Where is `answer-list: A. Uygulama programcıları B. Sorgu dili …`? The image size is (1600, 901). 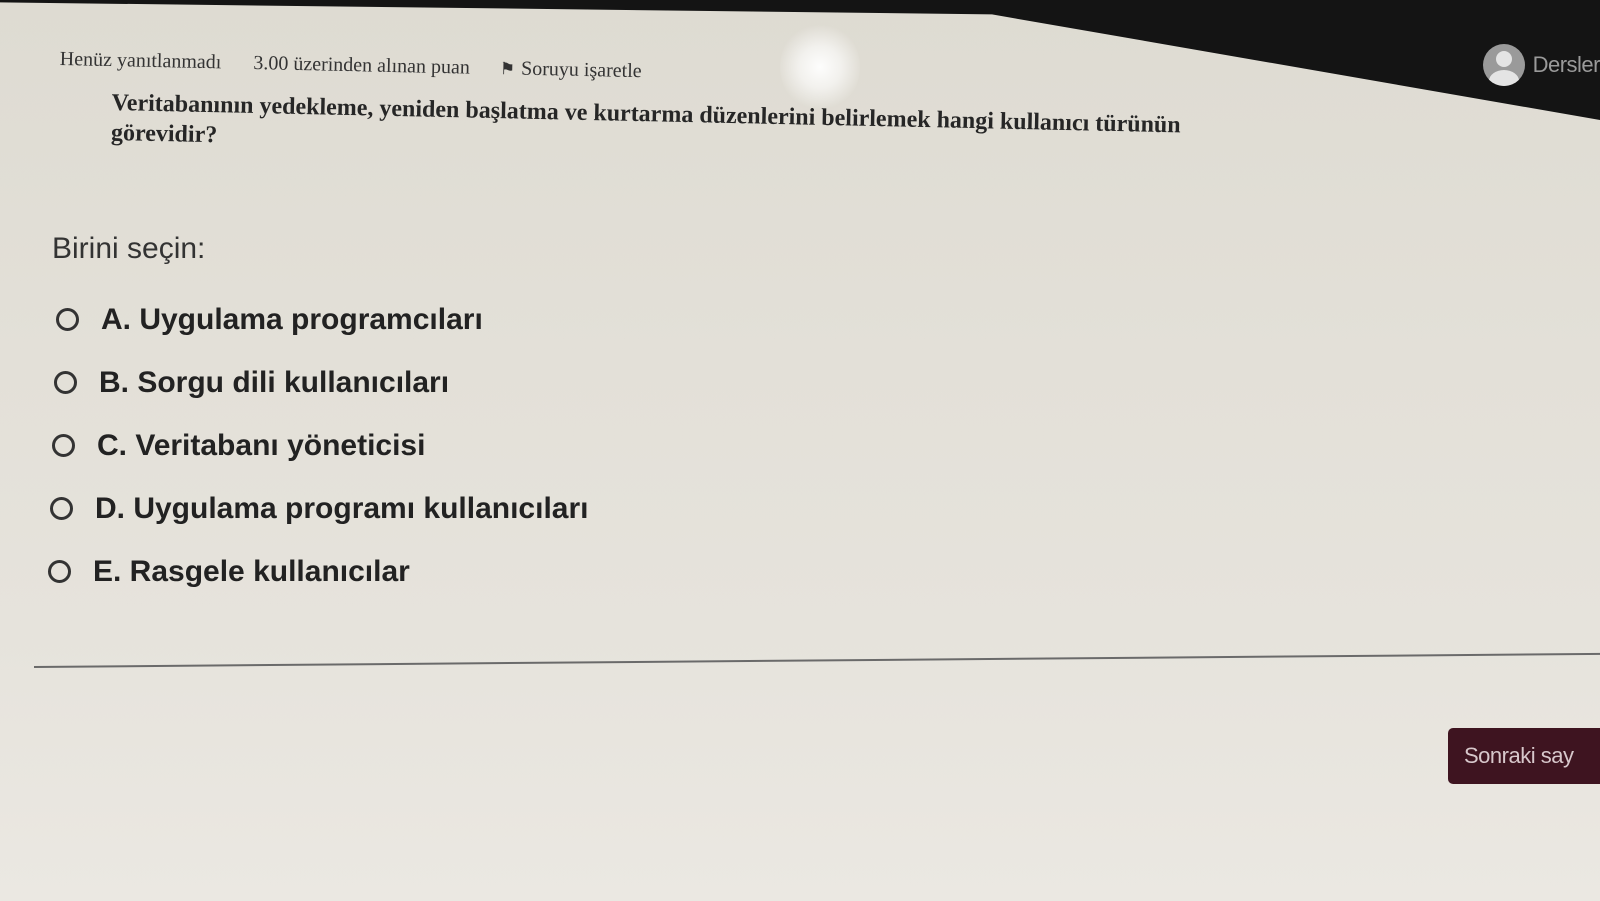
answer-list: A. Uygulama programcıları B. Sorgu dili … is located at coordinates (321, 445).